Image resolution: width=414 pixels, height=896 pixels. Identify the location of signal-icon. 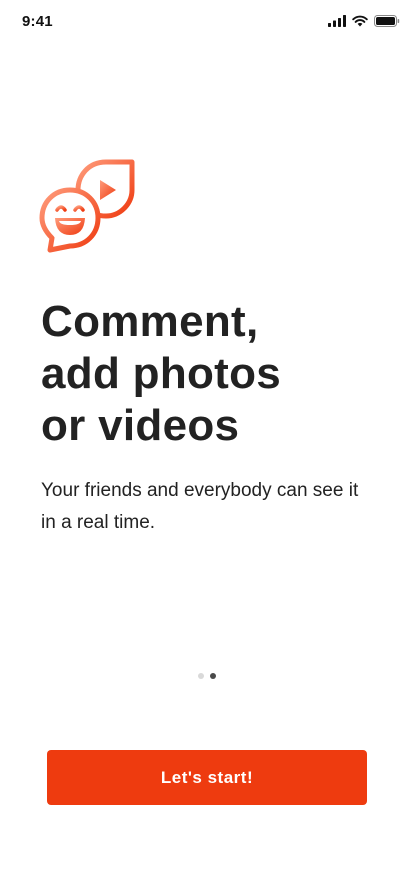
(337, 21).